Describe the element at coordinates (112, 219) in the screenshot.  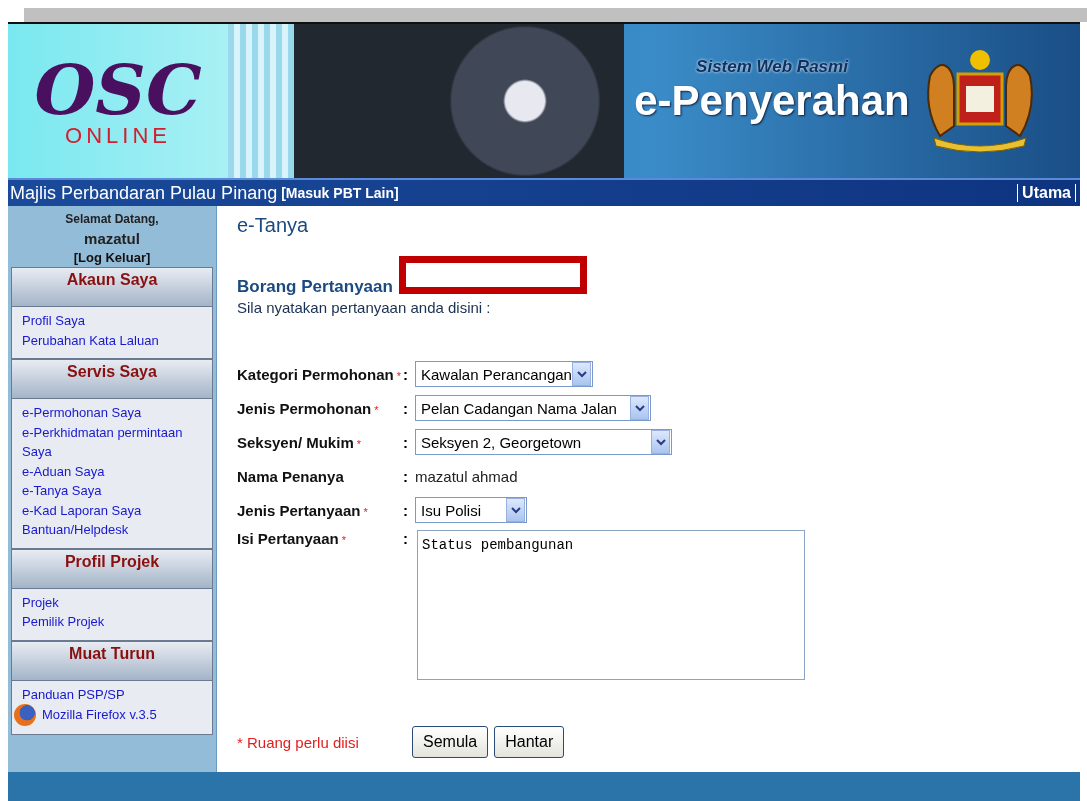
I see `greeting: Selamat Datang,` at that location.